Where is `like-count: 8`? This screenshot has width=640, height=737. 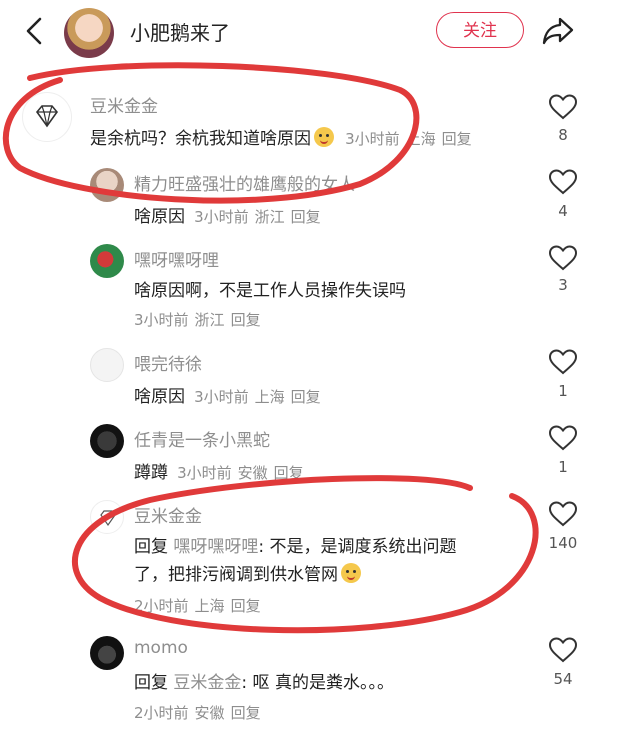
like-count: 8 is located at coordinates (563, 135).